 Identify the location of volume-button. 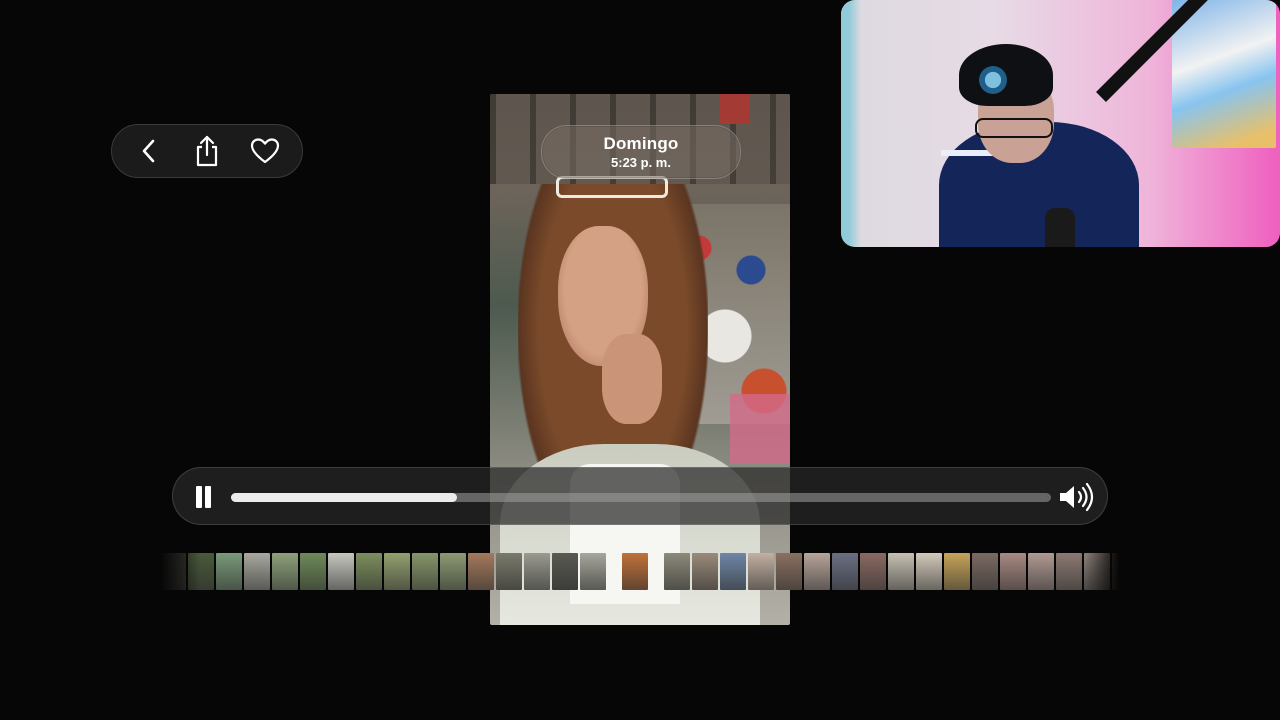
(1077, 497).